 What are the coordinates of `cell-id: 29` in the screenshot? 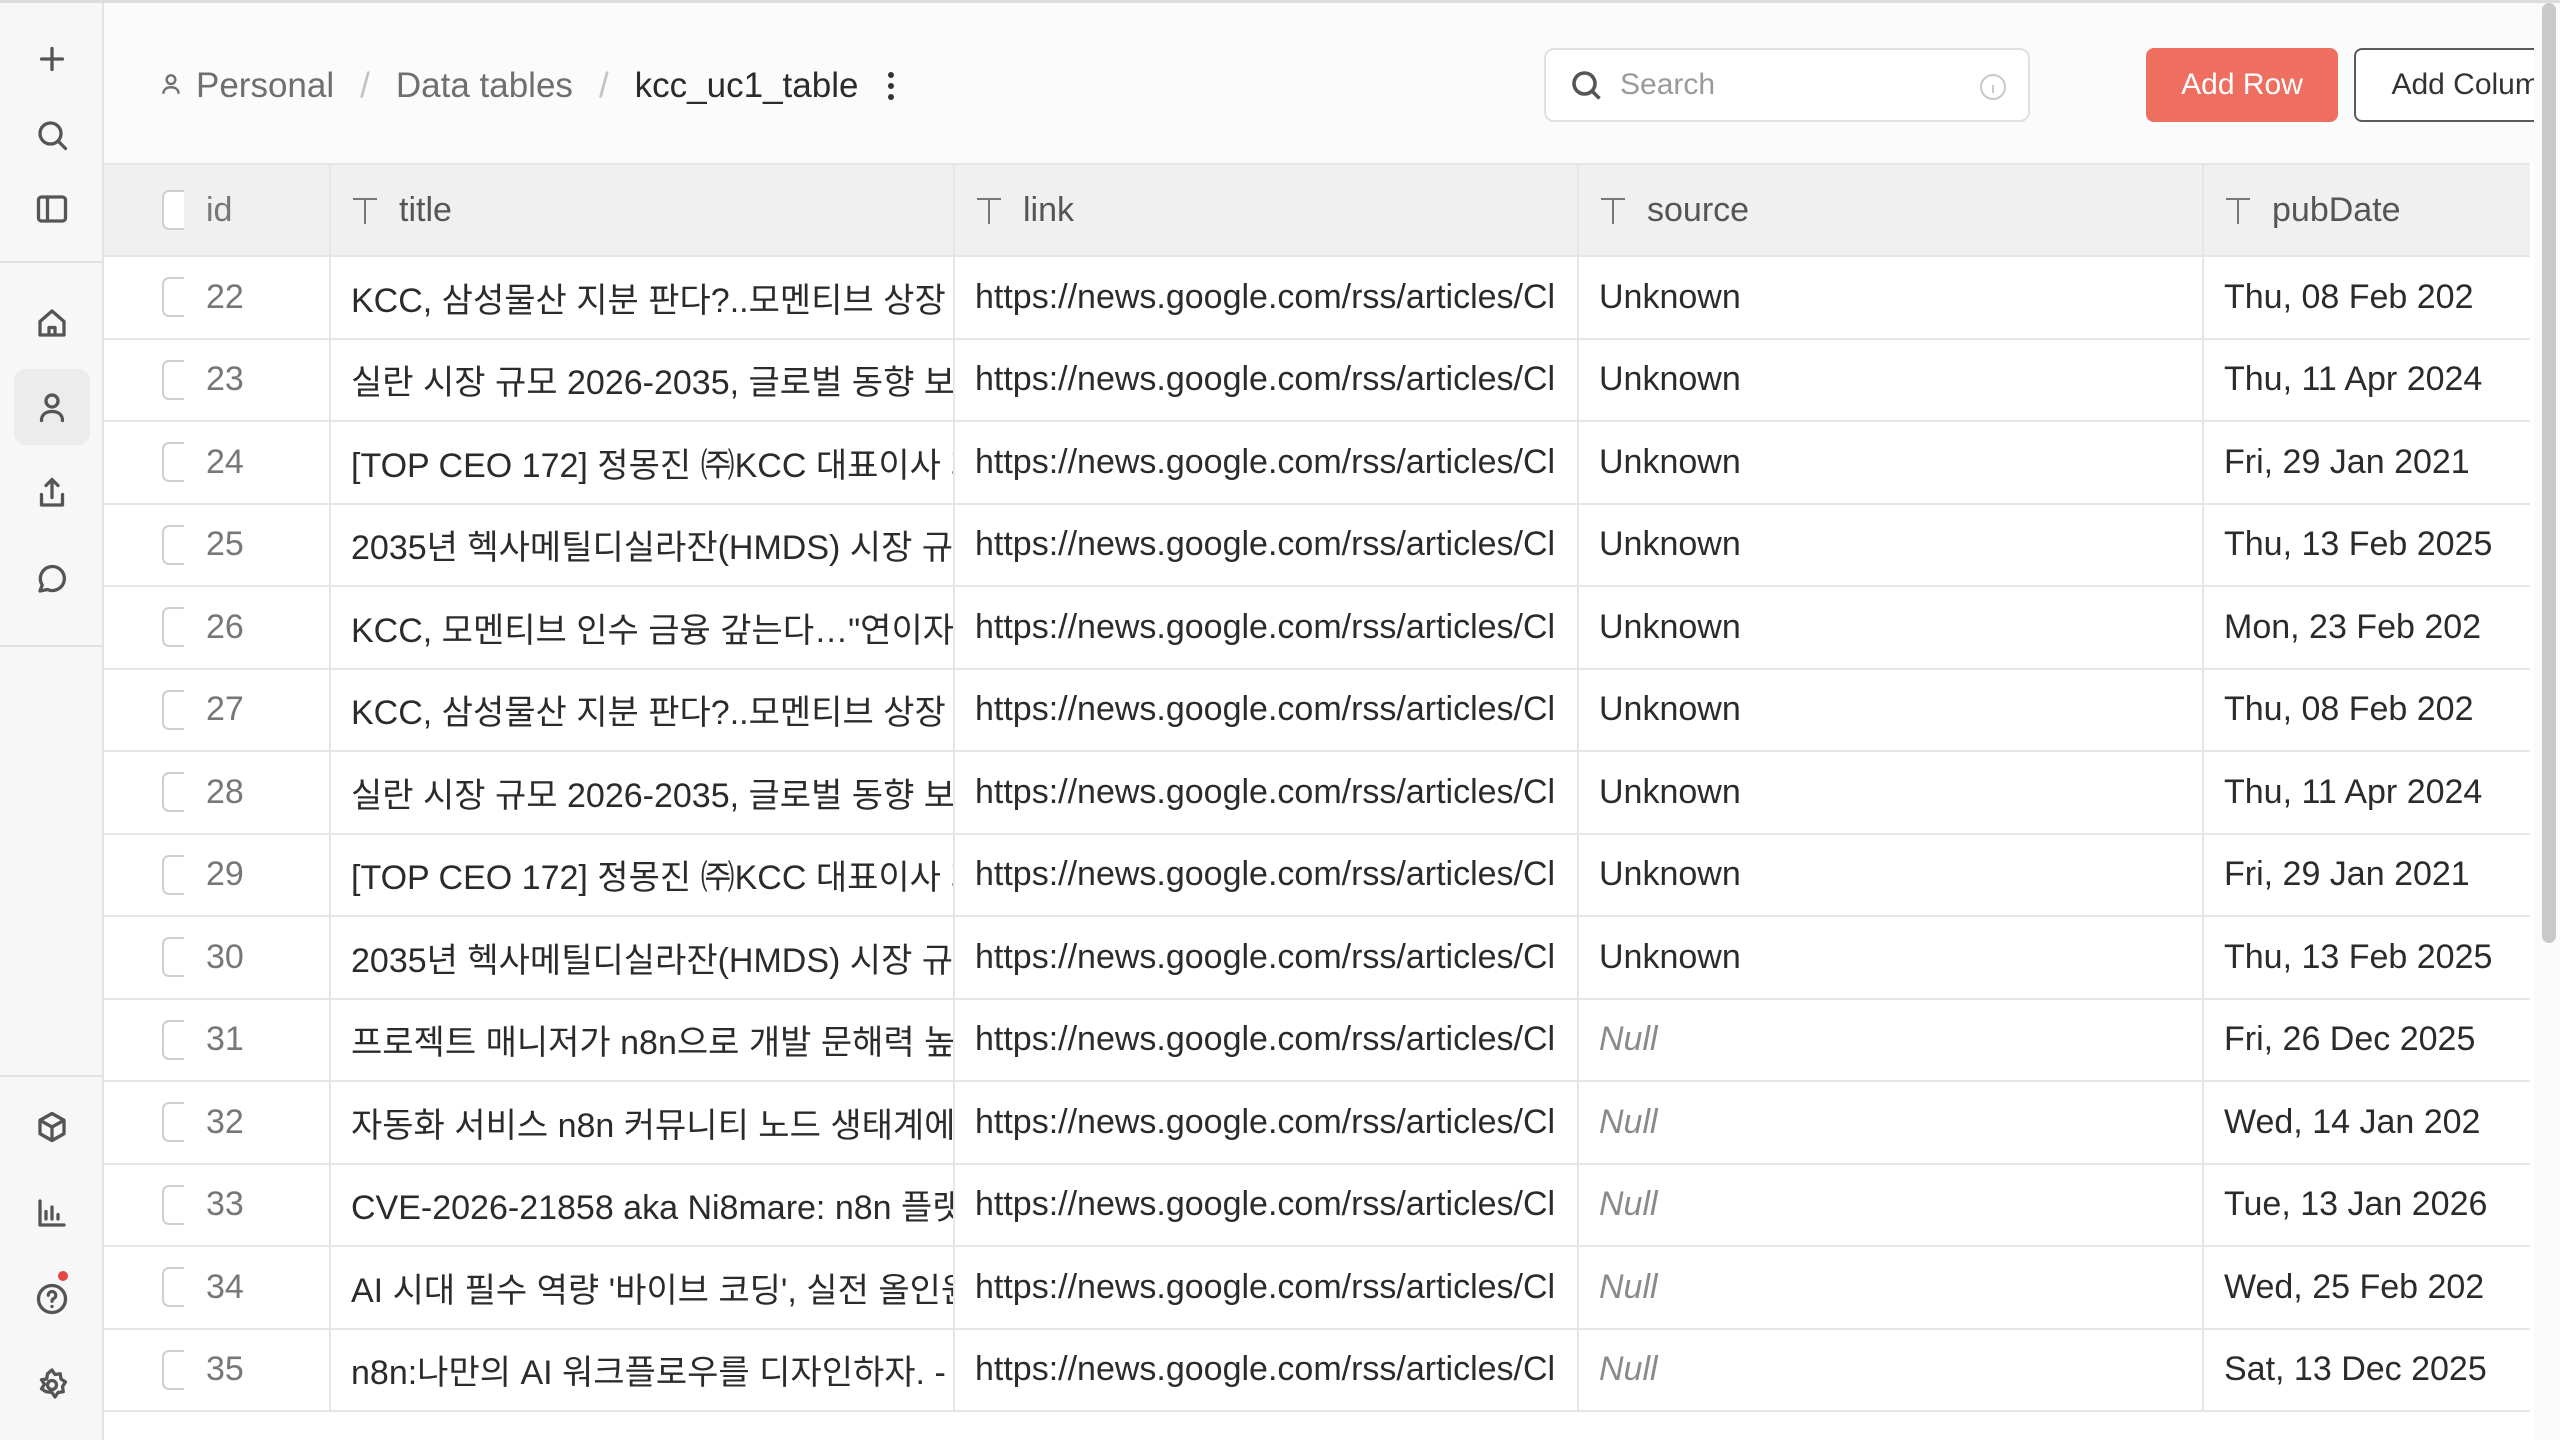 It's located at (257, 875).